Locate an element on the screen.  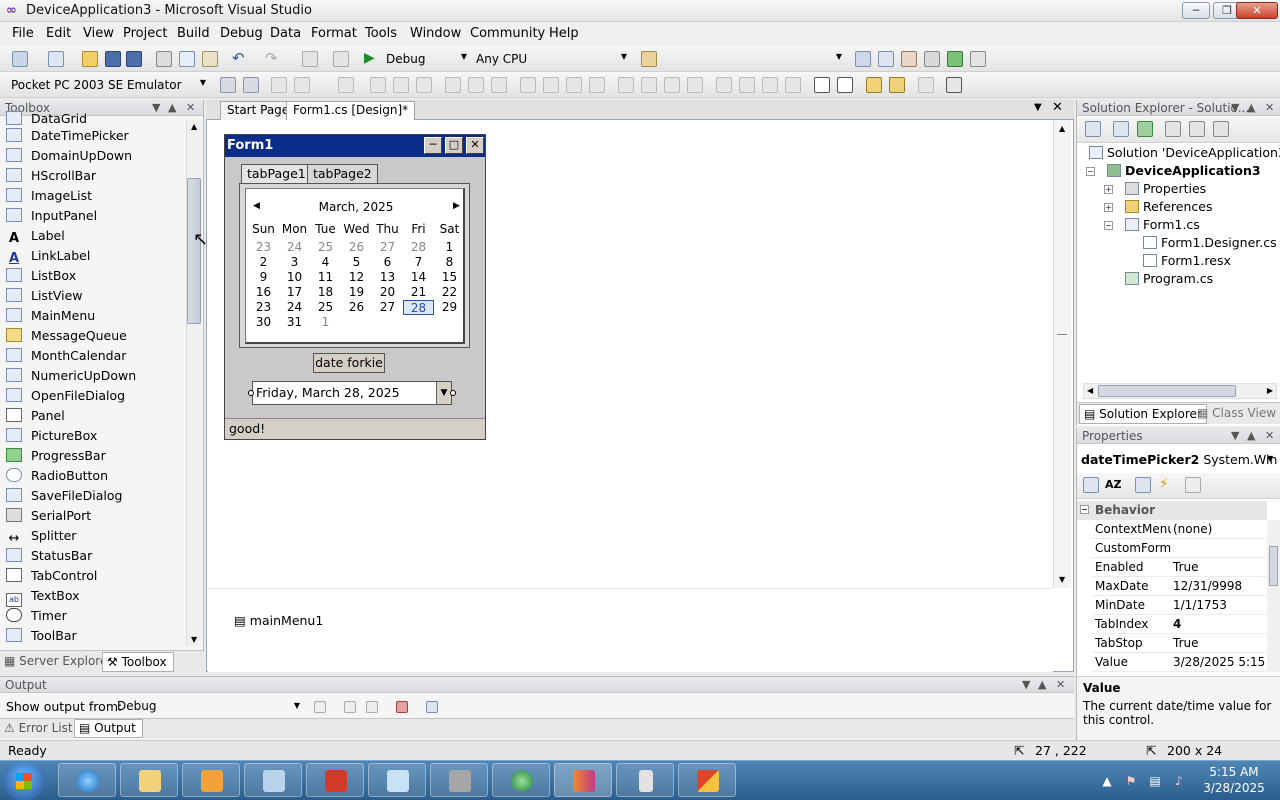
size-to-grid-icon is located at coordinates (551, 85).